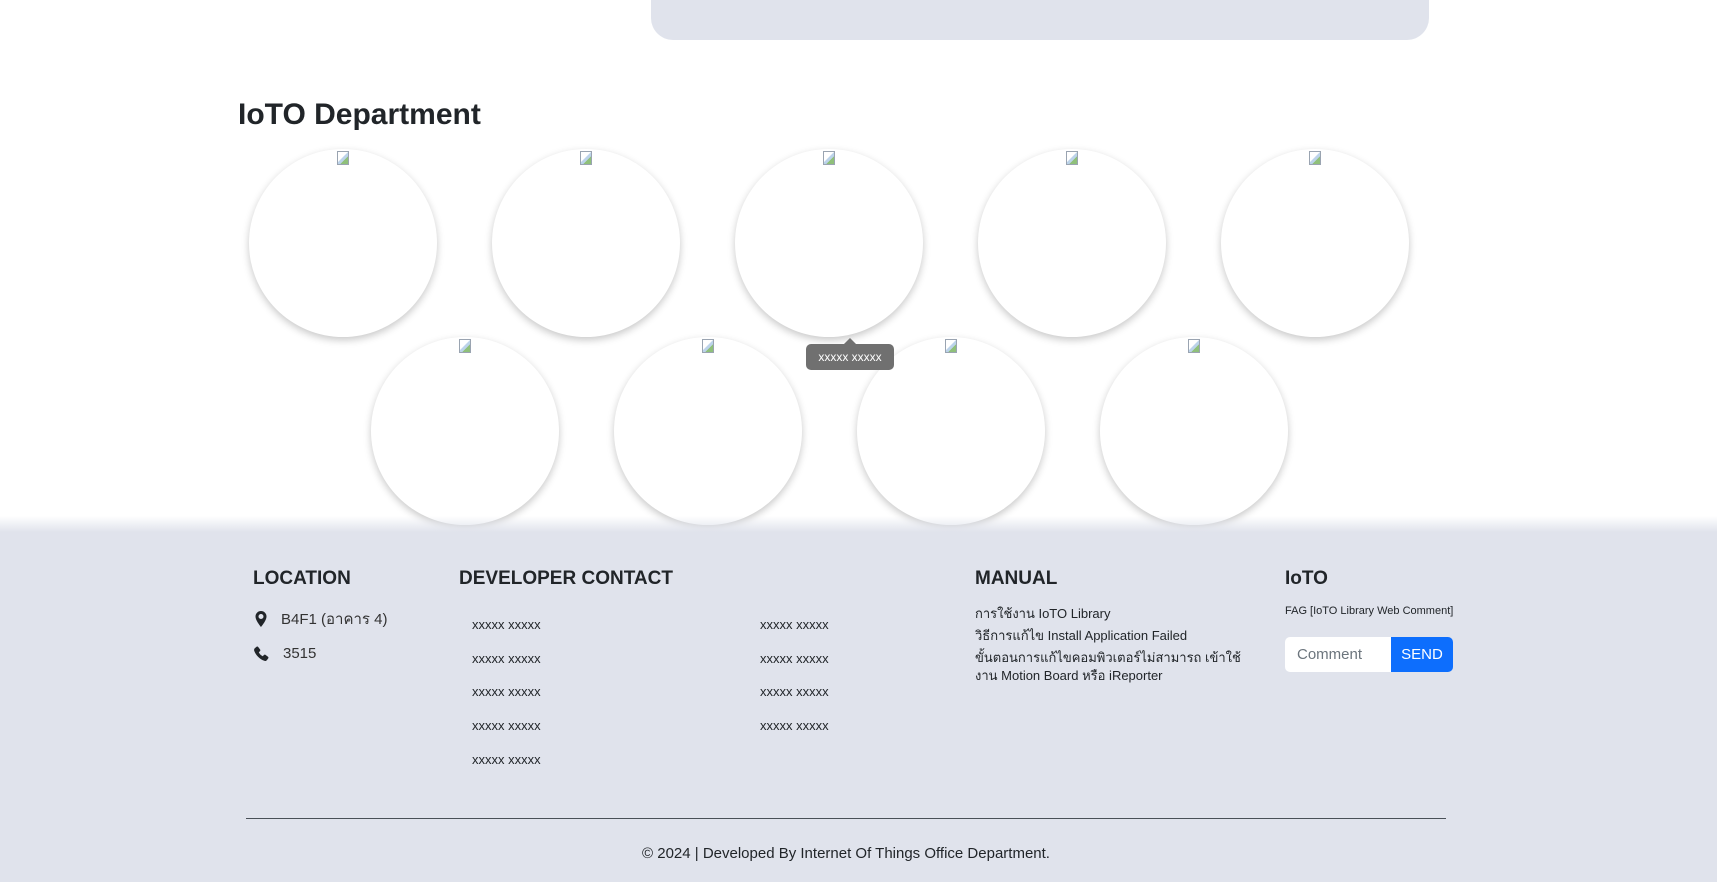 The image size is (1717, 882). Describe the element at coordinates (300, 653) in the screenshot. I see `location-phone-text: 3515` at that location.